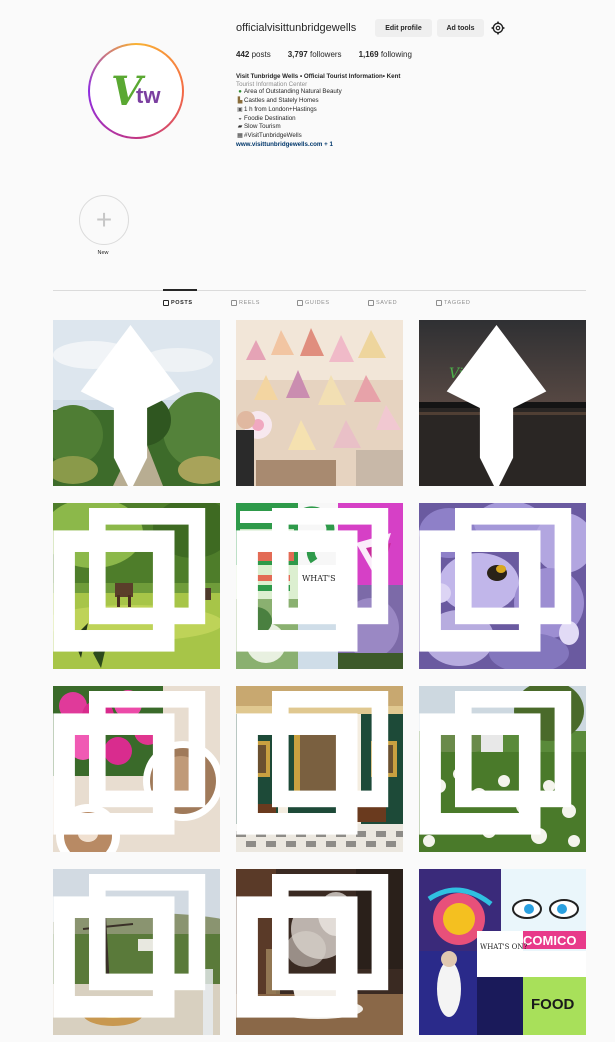 This screenshot has width=615, height=1042. I want to click on post-tile: COMICO WHAT'S ON? FOOD, so click(502, 952).